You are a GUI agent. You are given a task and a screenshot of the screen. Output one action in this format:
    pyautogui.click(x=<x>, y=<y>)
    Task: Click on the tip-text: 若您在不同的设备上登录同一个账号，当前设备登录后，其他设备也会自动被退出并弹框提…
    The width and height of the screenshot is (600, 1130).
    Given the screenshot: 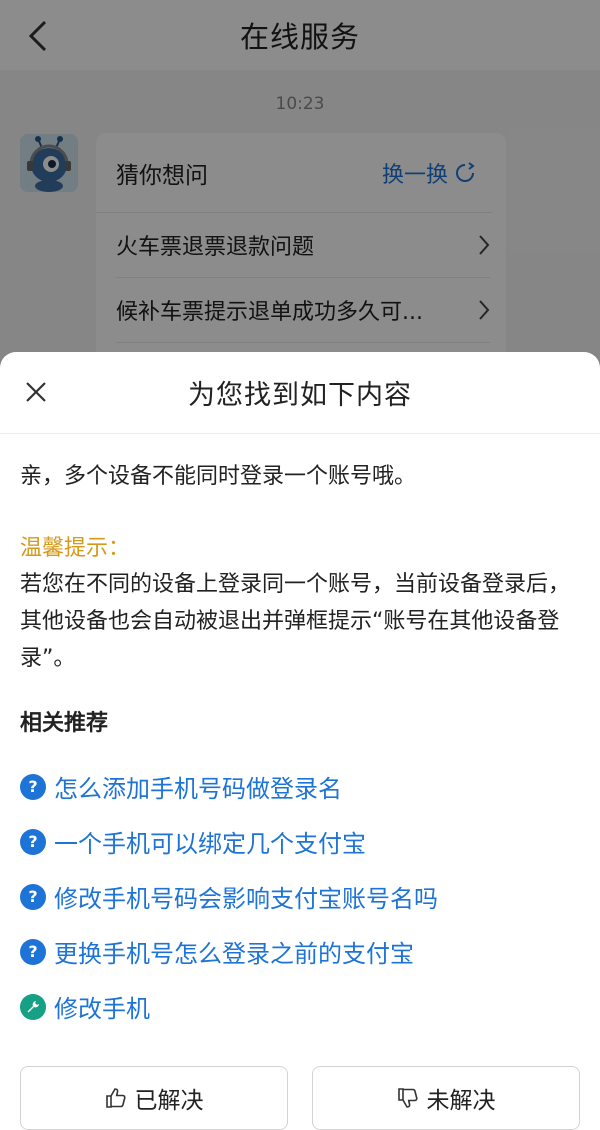 What is the action you would take?
    pyautogui.click(x=295, y=621)
    